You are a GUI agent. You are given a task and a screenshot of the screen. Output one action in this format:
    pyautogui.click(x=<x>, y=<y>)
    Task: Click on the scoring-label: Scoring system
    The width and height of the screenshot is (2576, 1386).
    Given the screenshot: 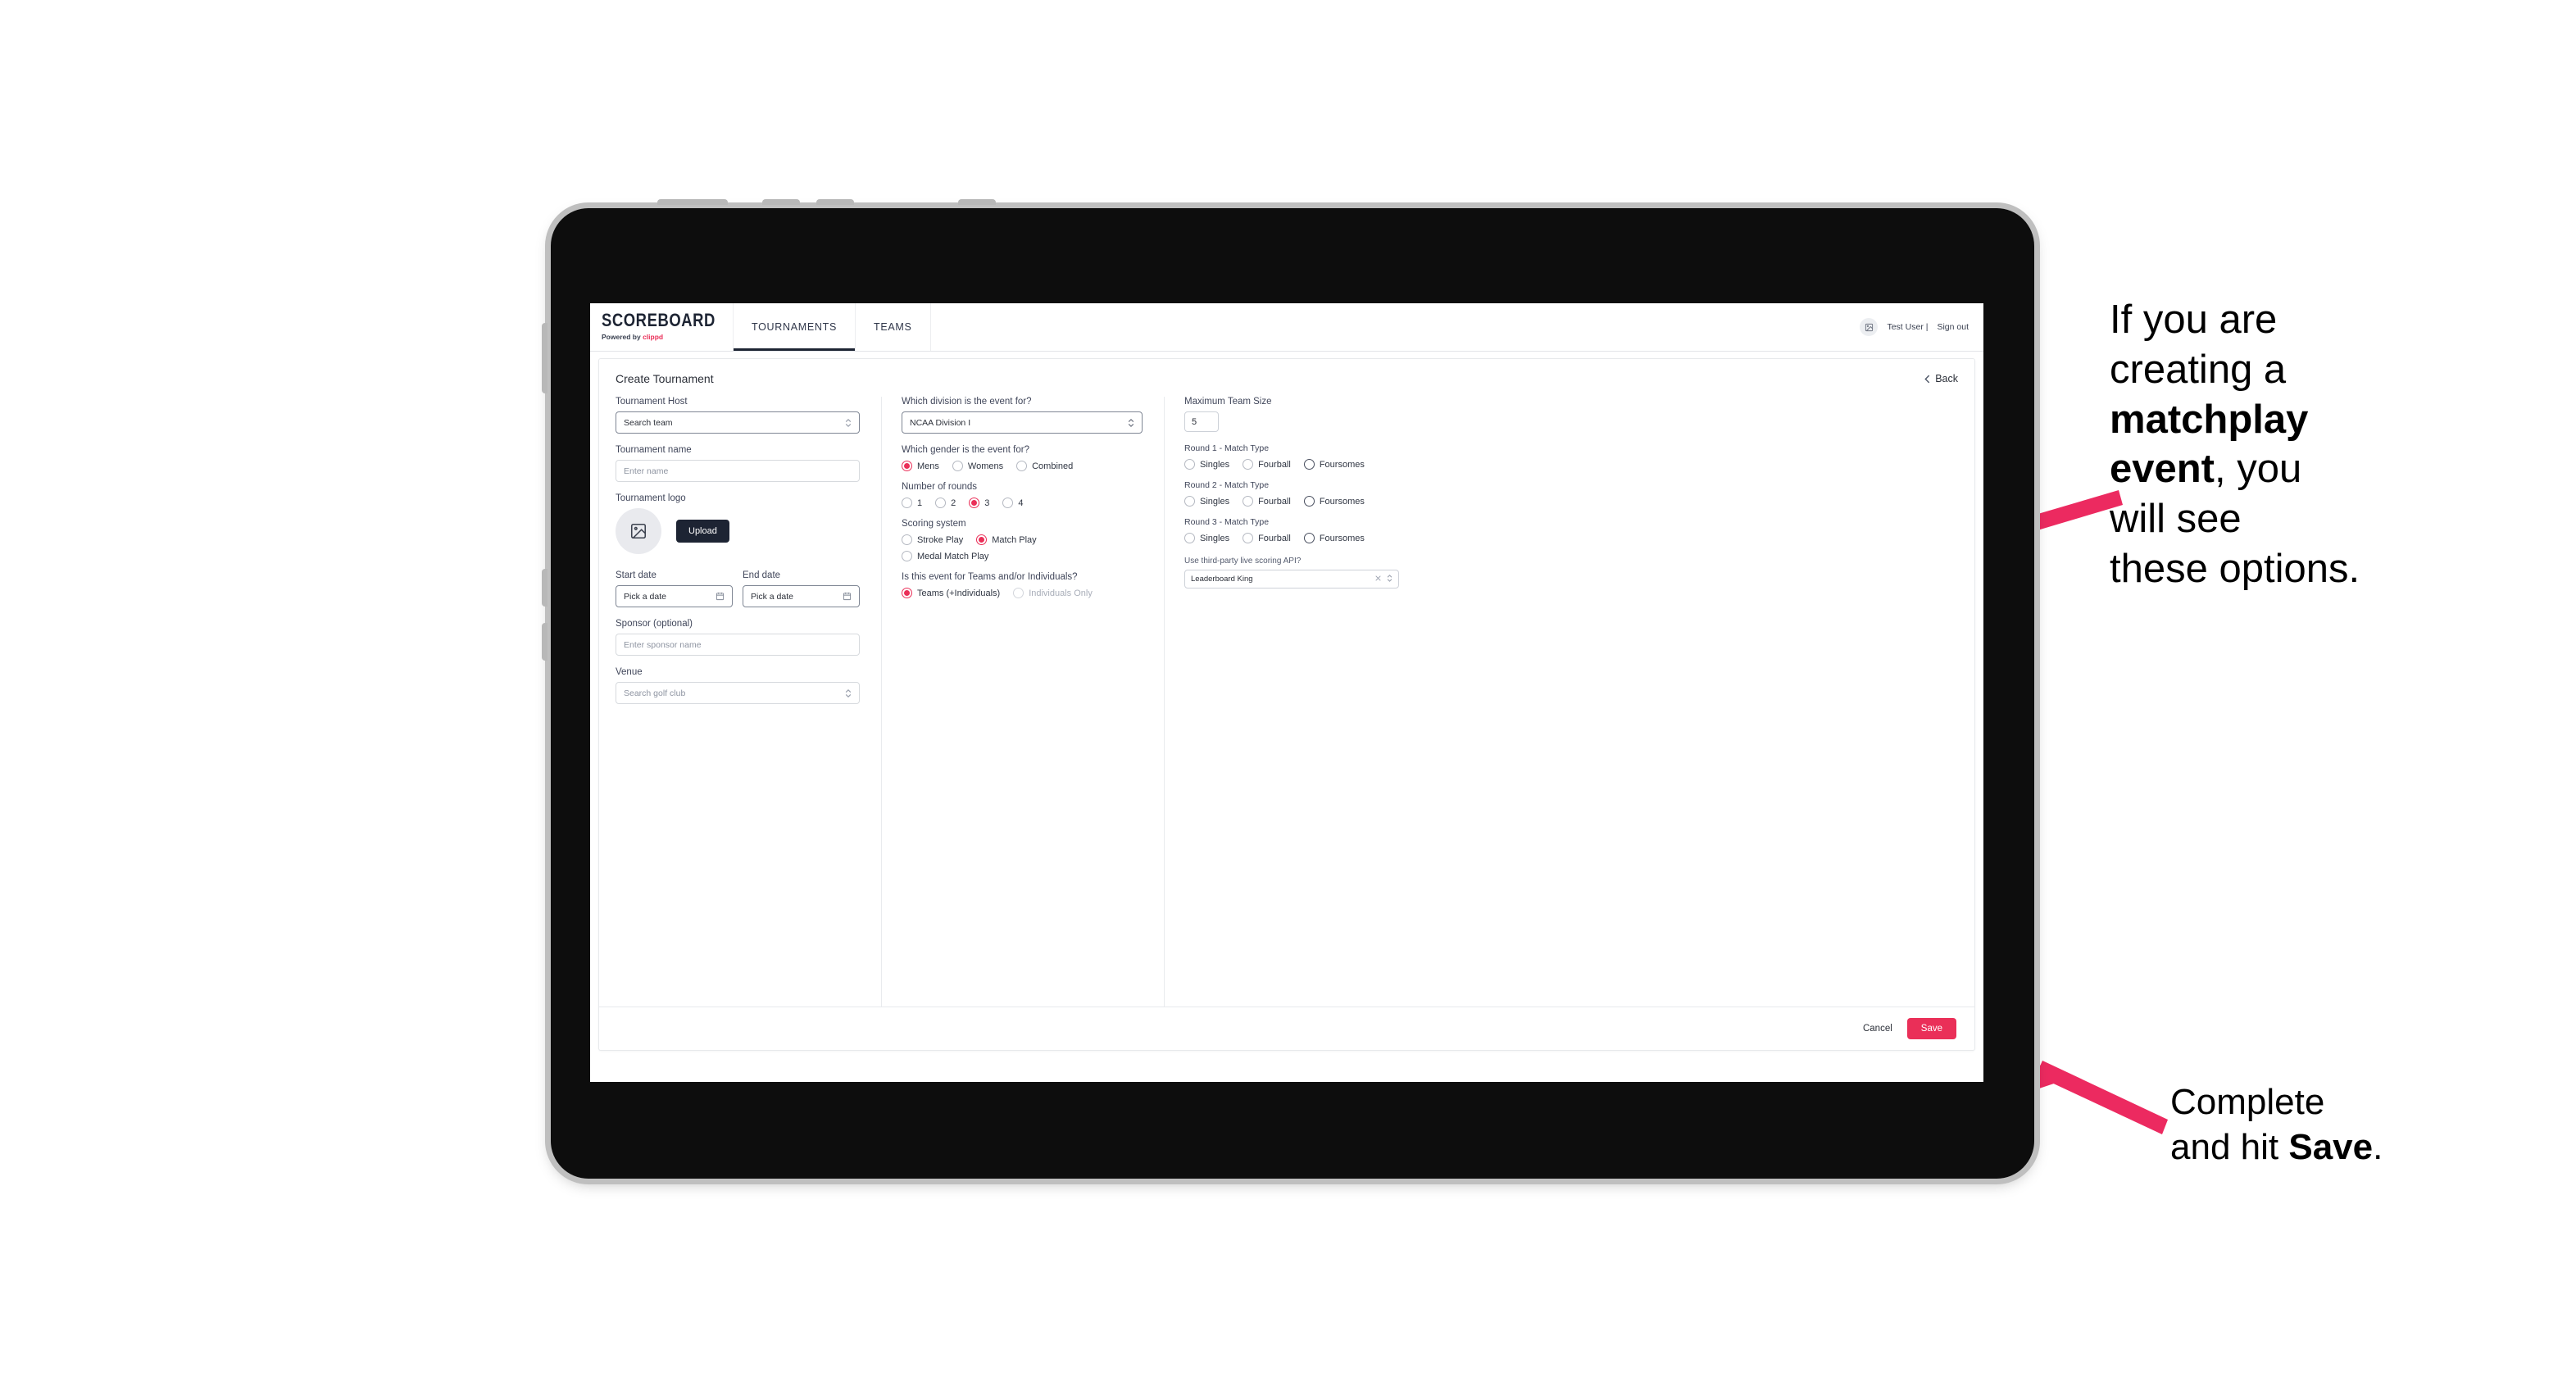 What is the action you would take?
    pyautogui.click(x=934, y=524)
    